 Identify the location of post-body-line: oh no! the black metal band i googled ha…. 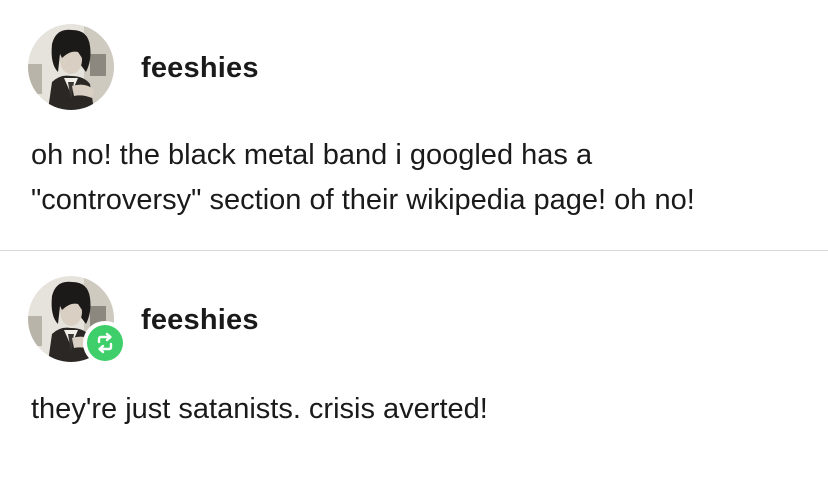
(312, 155).